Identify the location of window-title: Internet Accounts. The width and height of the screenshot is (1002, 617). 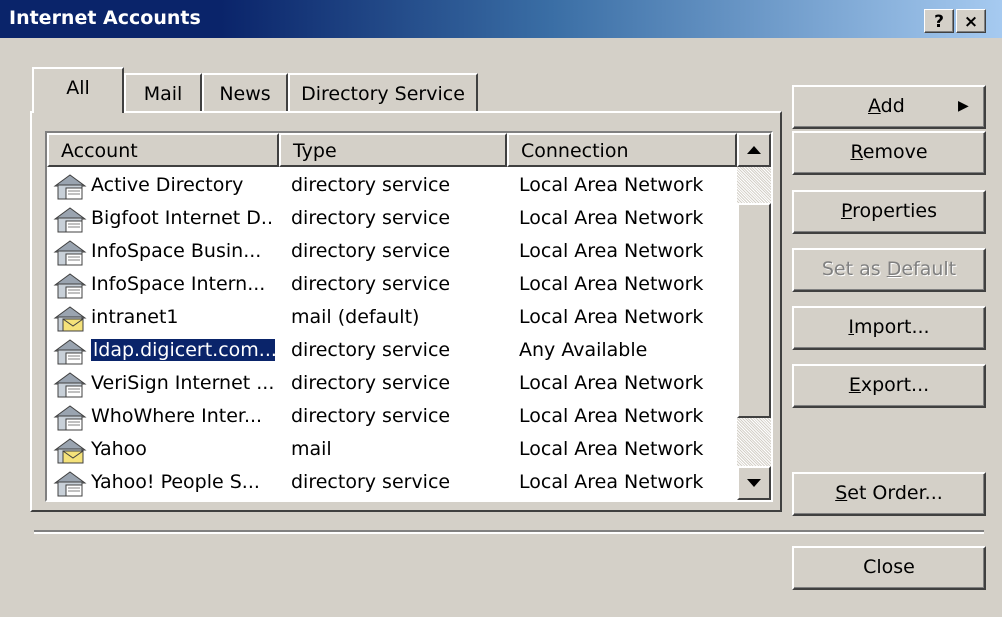
(105, 18).